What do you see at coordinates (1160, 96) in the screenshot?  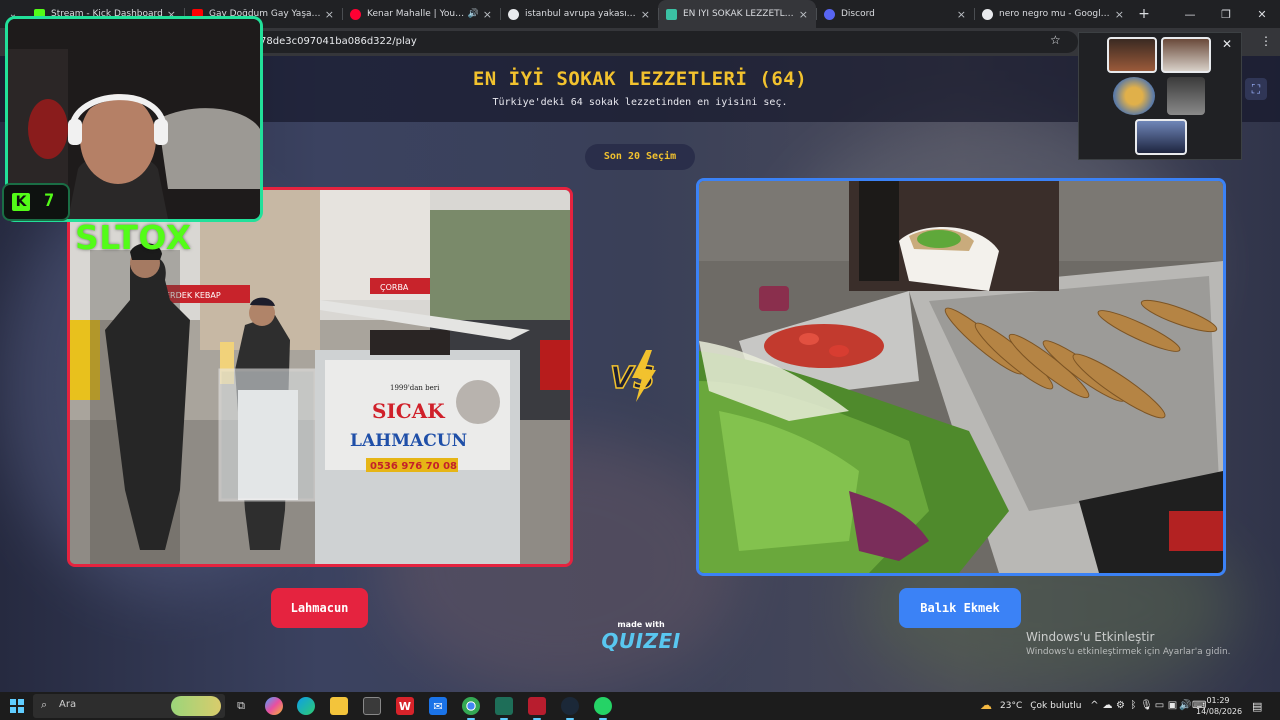 I see `video-call-panel: ✕` at bounding box center [1160, 96].